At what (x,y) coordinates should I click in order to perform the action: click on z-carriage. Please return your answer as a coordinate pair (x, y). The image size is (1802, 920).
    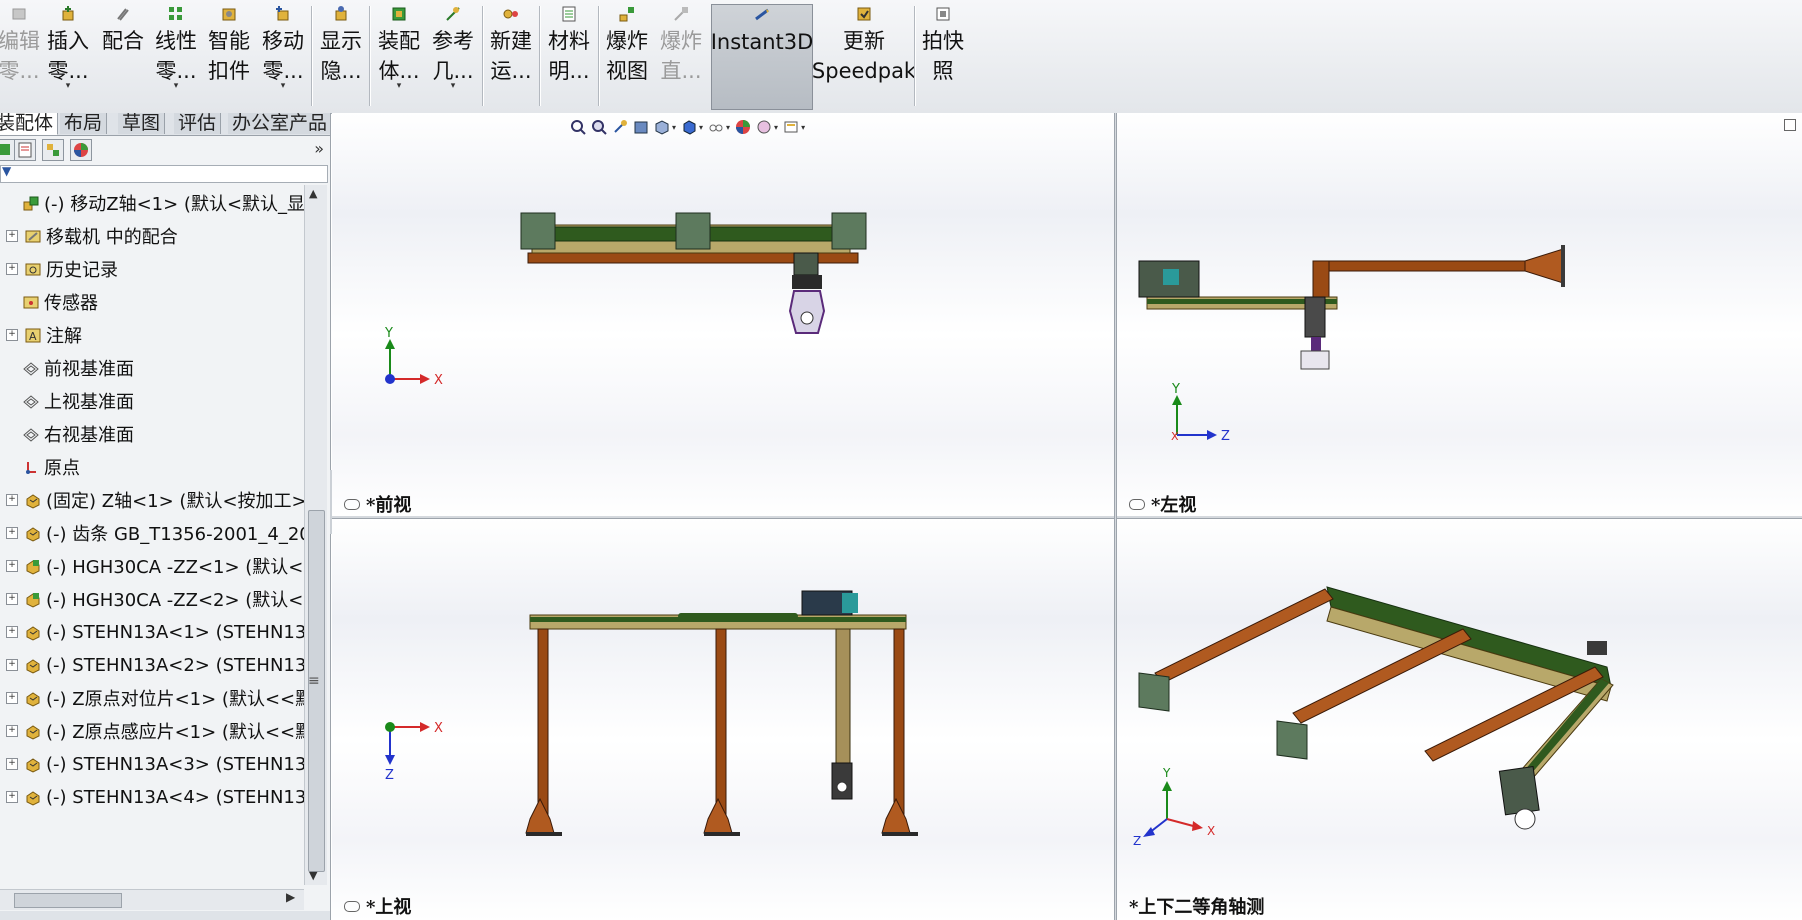
    Looking at the image, I should click on (1315, 317).